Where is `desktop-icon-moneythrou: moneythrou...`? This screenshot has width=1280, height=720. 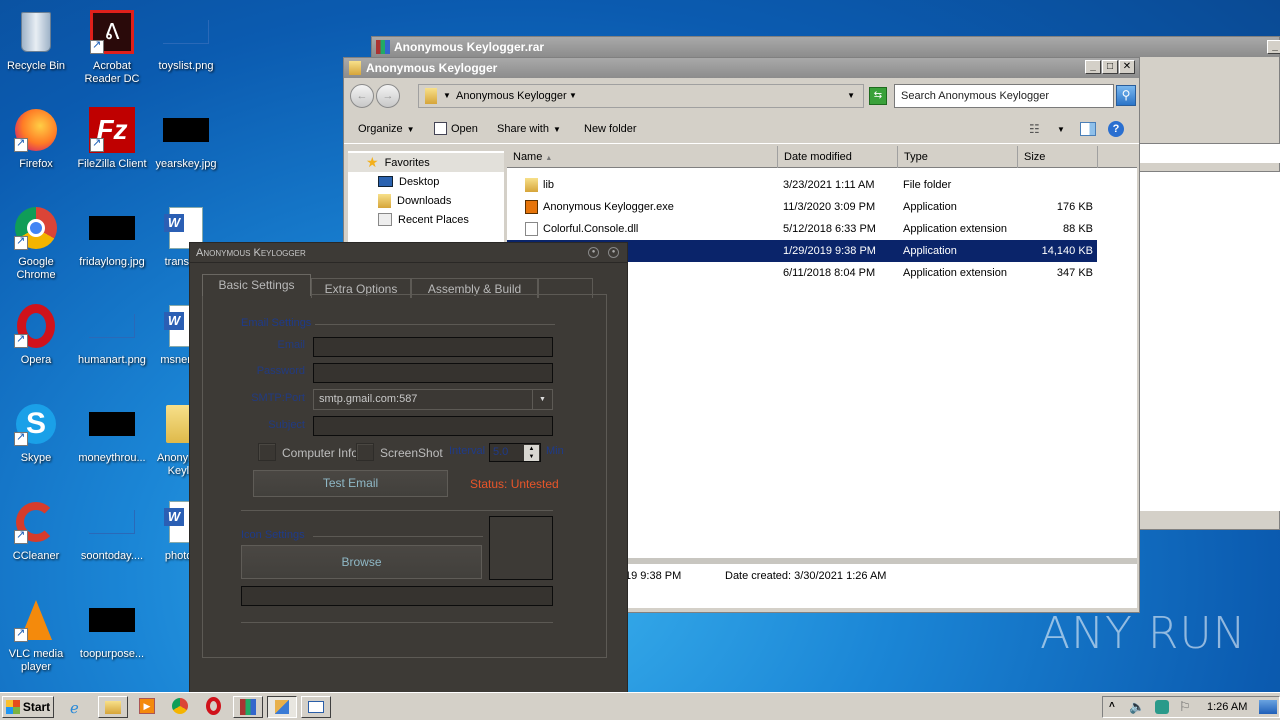
desktop-icon-moneythrou: moneythrou... is located at coordinates (112, 432).